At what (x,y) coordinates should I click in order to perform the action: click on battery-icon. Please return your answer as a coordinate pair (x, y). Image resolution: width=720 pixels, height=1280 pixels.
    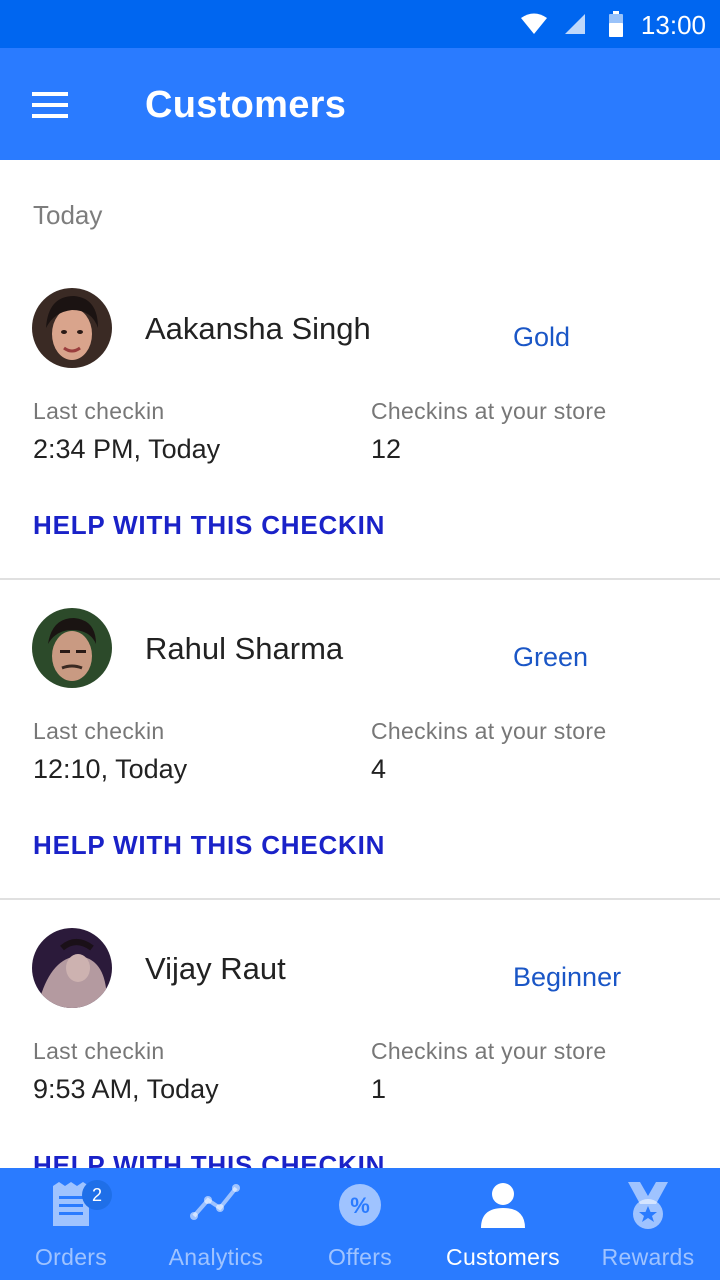
    Looking at the image, I should click on (616, 24).